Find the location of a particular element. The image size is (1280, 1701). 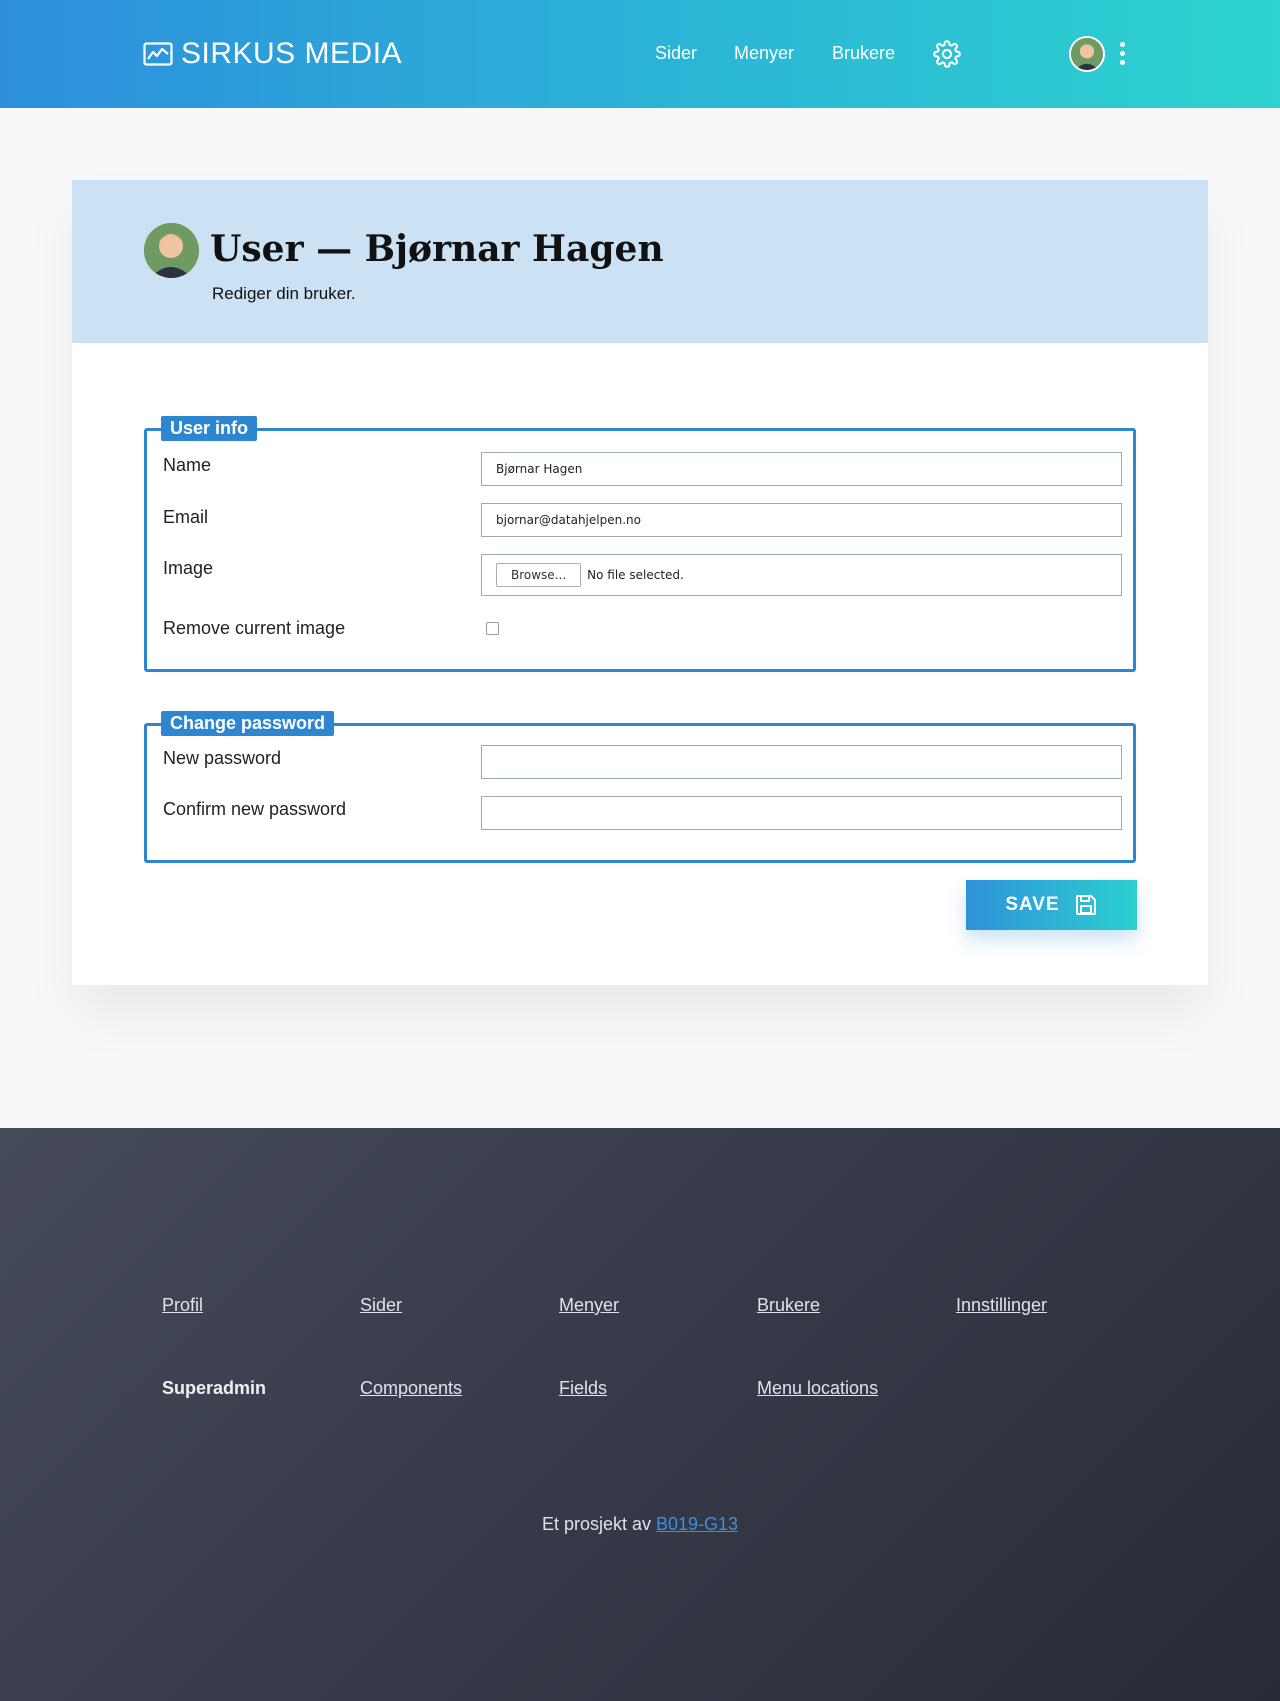

confirm-password-input is located at coordinates (801, 813).